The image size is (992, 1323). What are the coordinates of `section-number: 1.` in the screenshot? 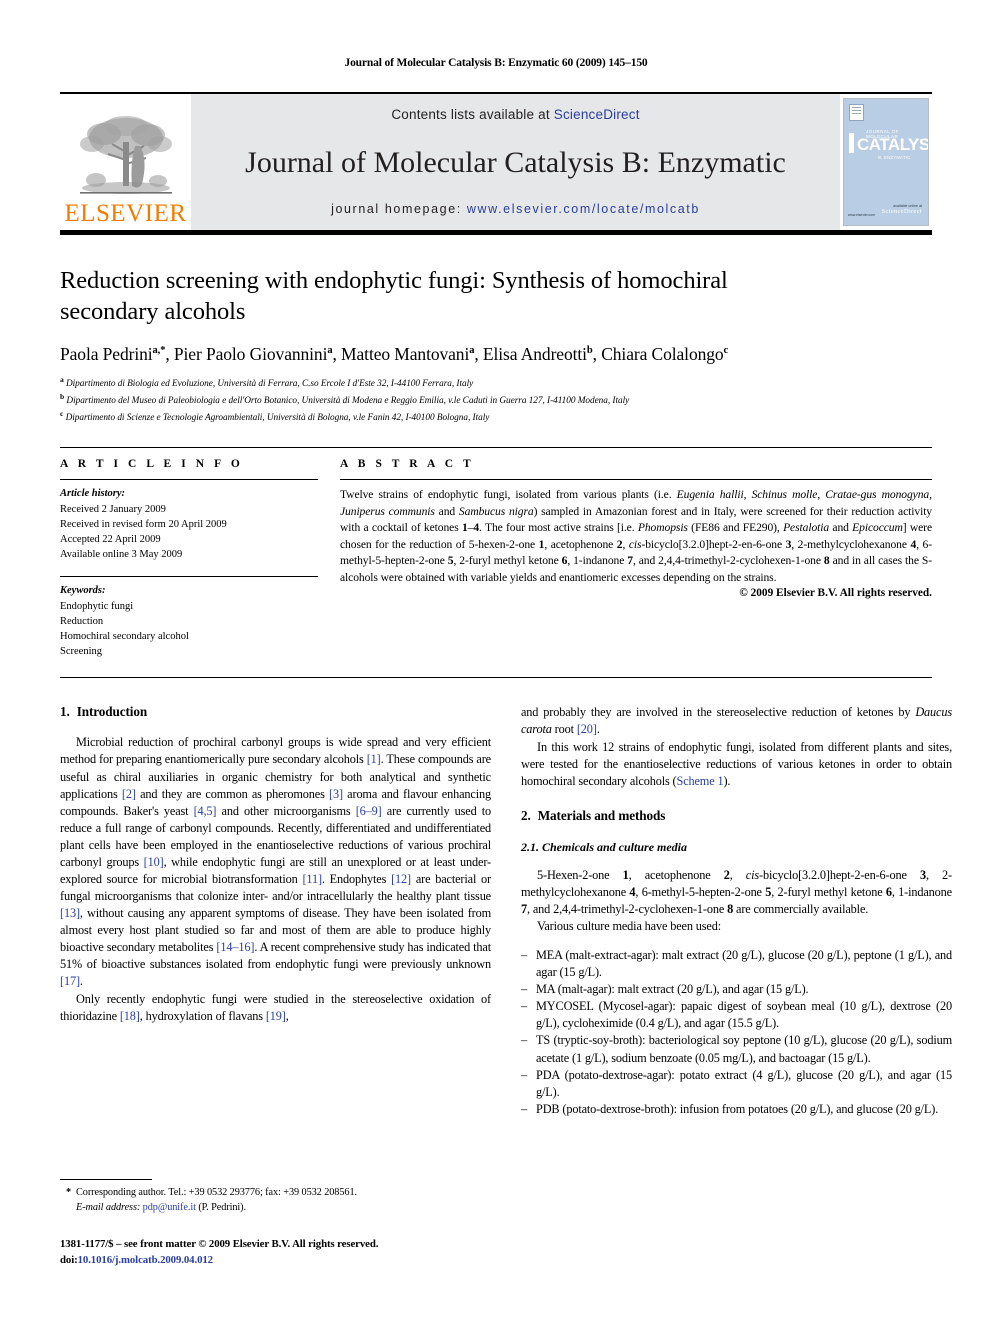 It's located at (65, 712).